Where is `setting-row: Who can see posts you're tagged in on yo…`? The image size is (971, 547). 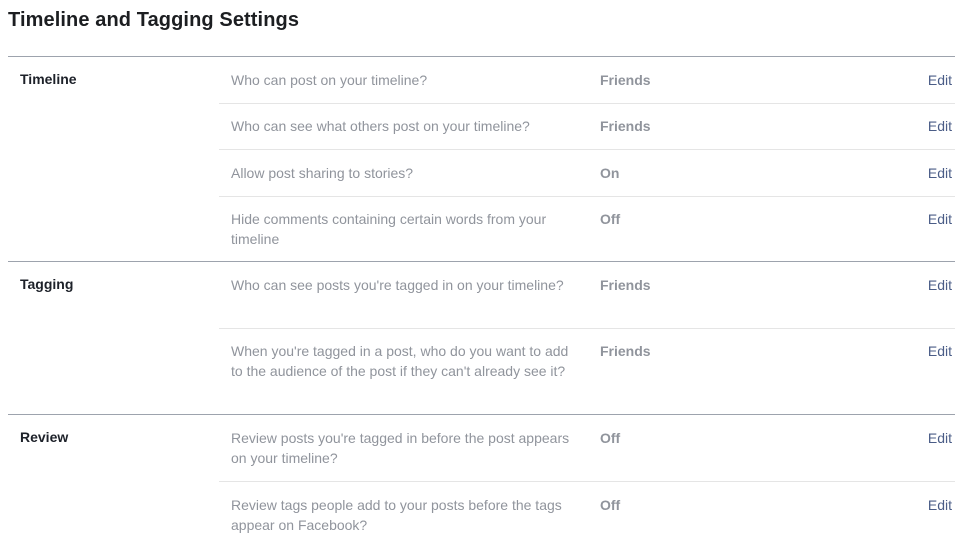
setting-row: Who can see posts you're tagged in on yo… is located at coordinates (587, 295).